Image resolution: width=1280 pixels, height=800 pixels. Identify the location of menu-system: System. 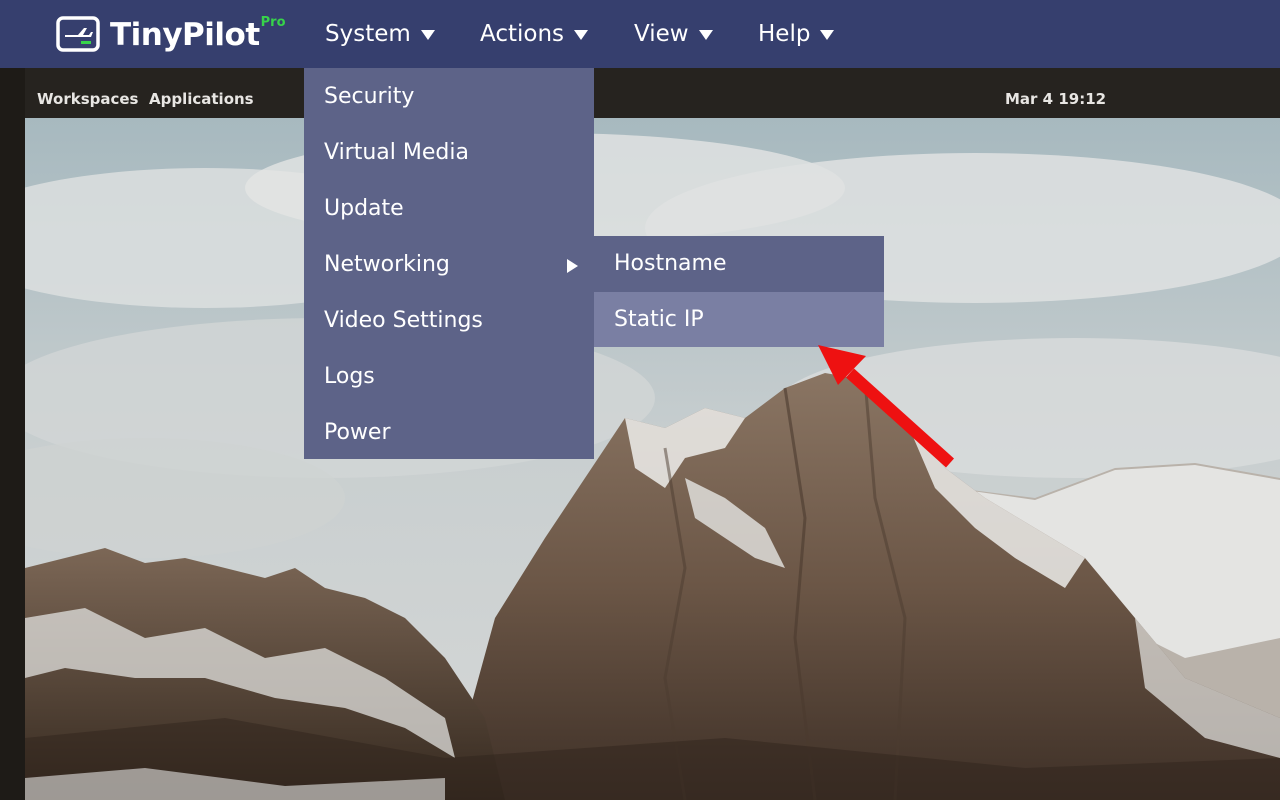
(380, 34).